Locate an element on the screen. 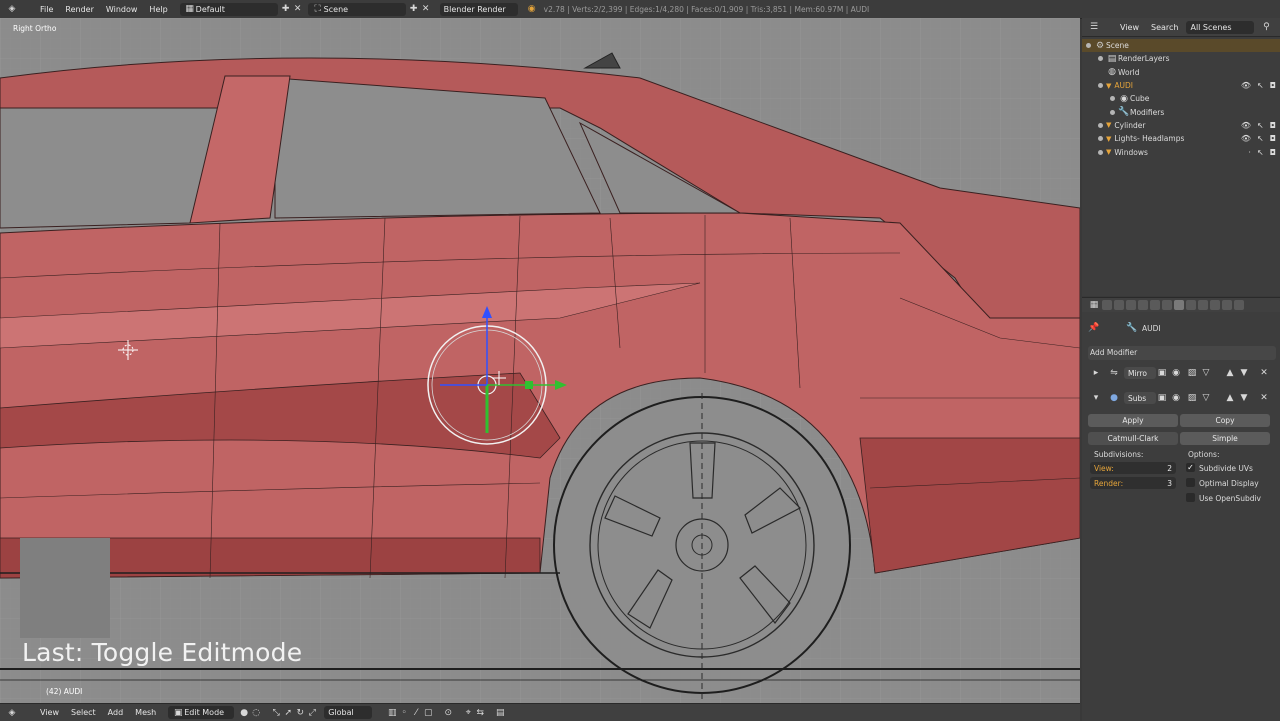 This screenshot has width=1280, height=721. menu-file: File is located at coordinates (46, 9).